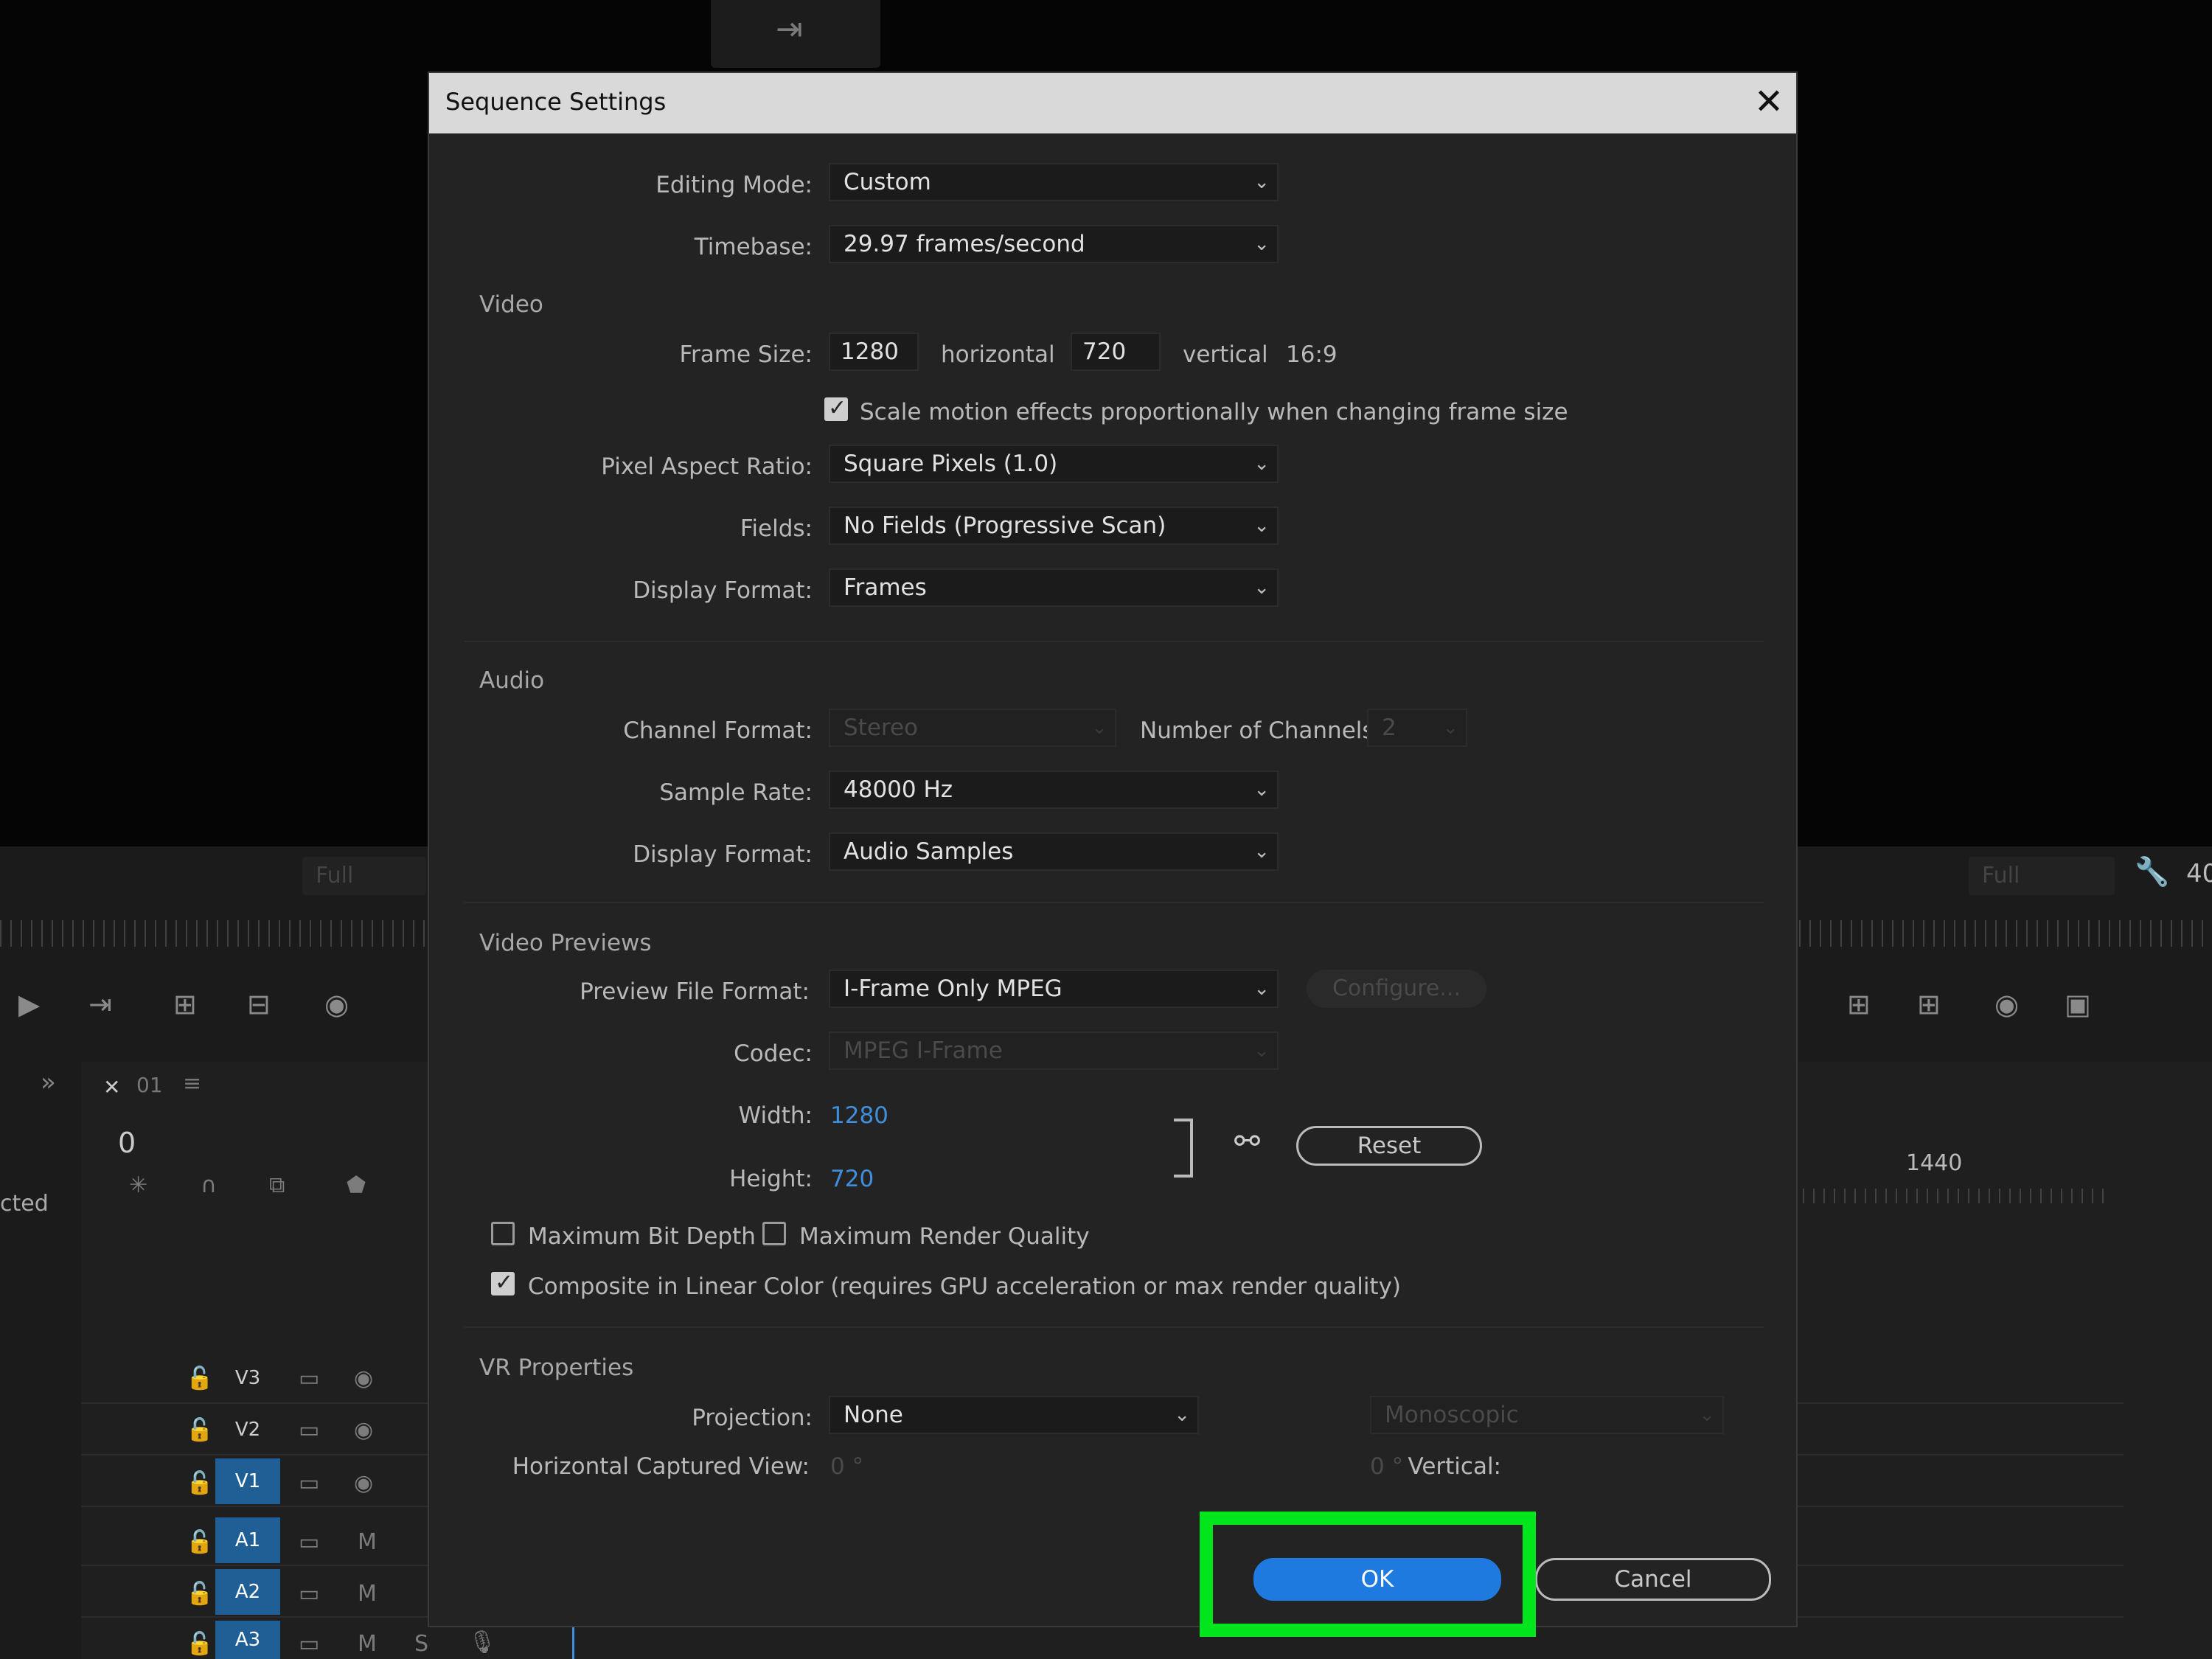 This screenshot has width=2212, height=1659. I want to click on panel-menu-icon: ≡, so click(192, 1083).